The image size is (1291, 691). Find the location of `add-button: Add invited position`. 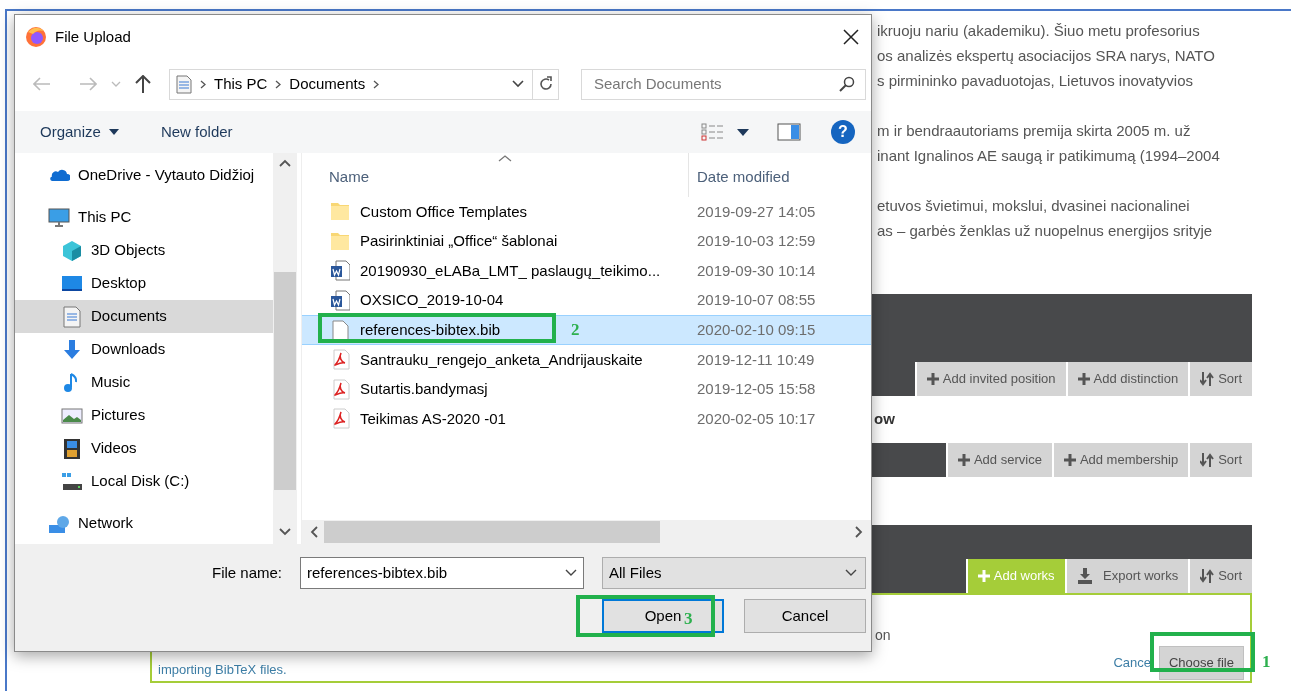

add-button: Add invited position is located at coordinates (991, 379).